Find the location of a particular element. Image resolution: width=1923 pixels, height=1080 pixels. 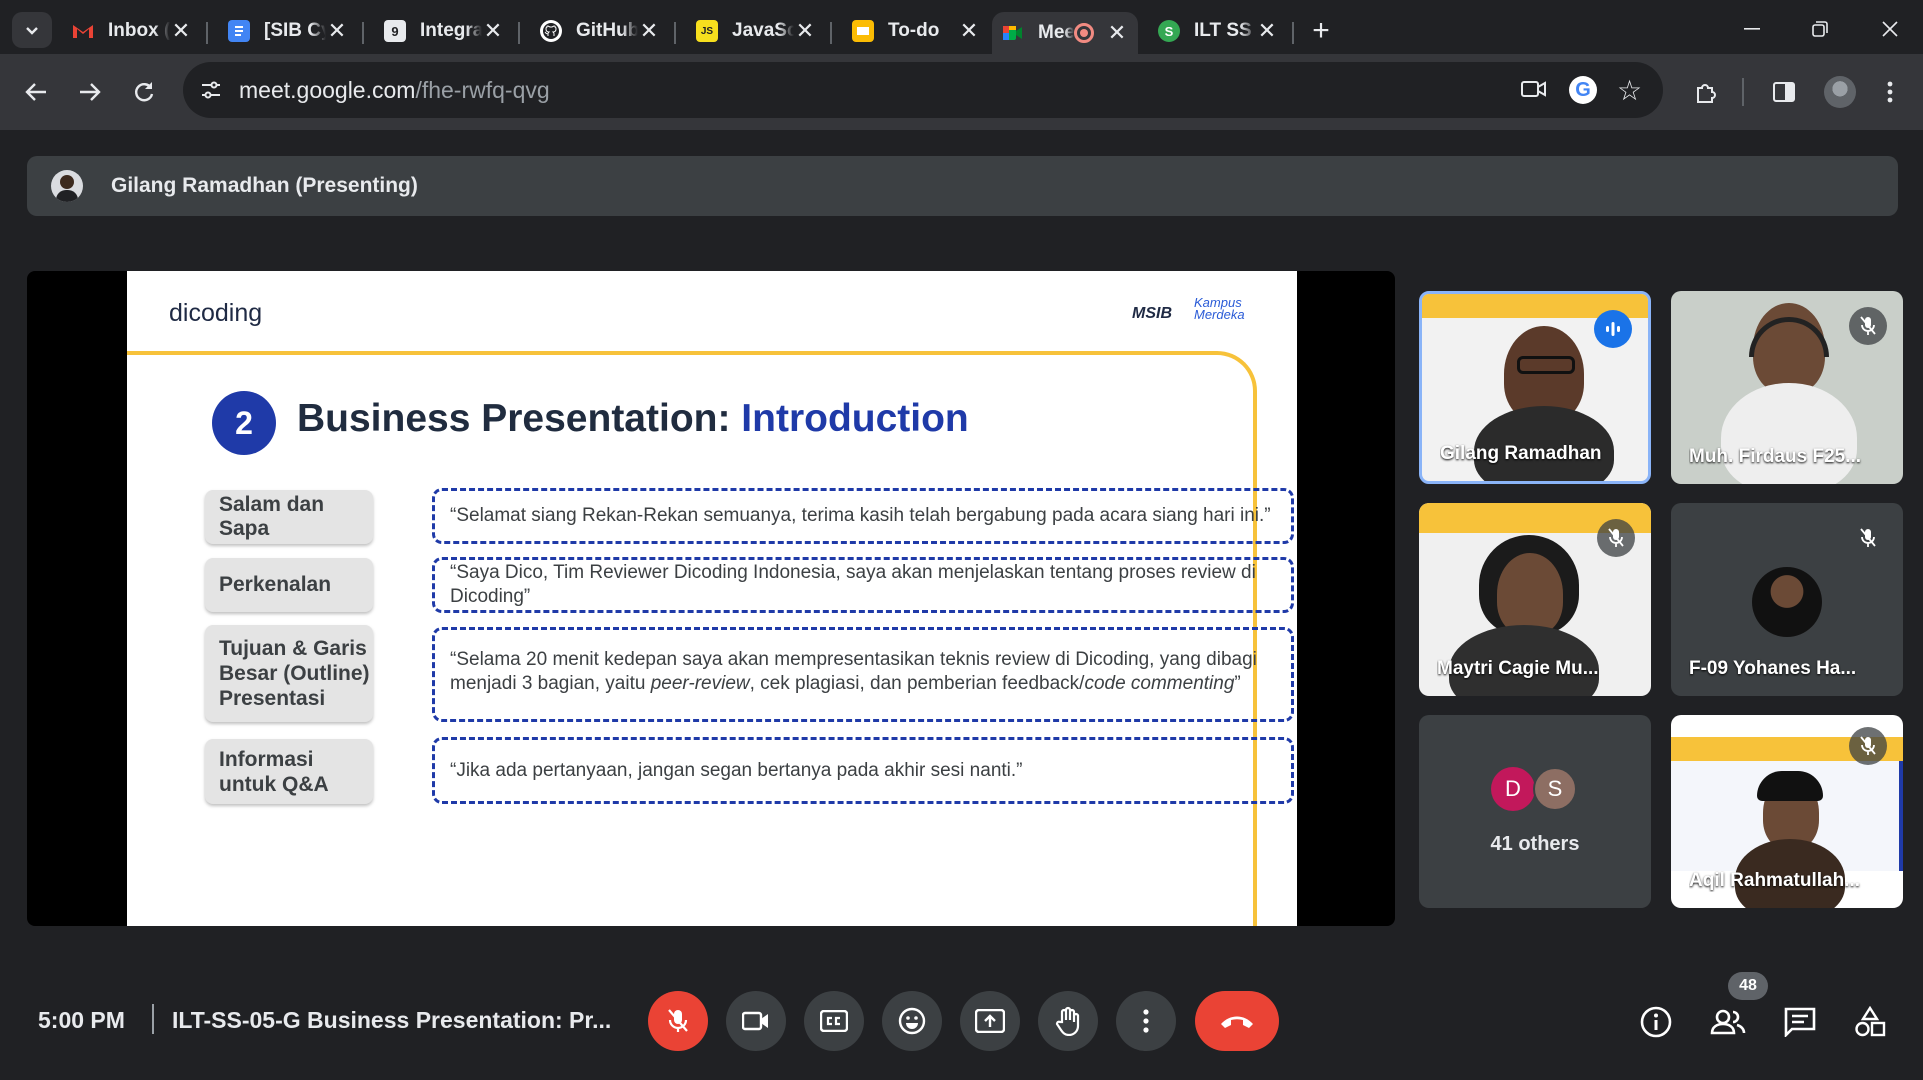

site-info-icon is located at coordinates (211, 92).